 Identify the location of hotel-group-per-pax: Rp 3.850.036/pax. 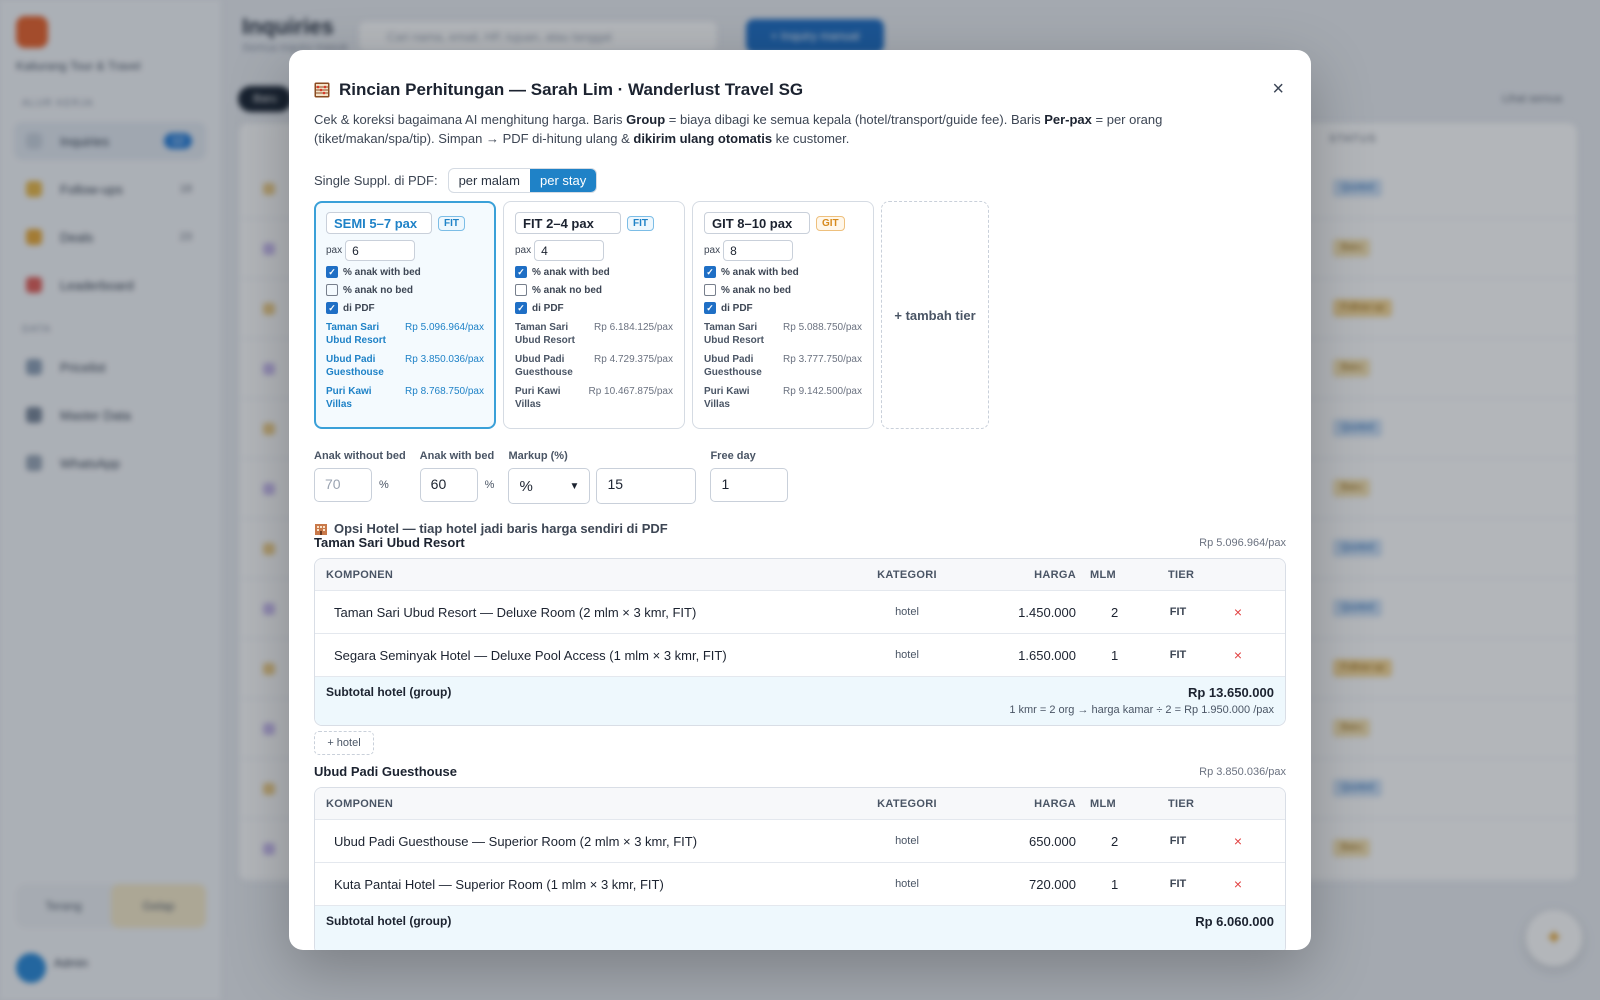
(1242, 771).